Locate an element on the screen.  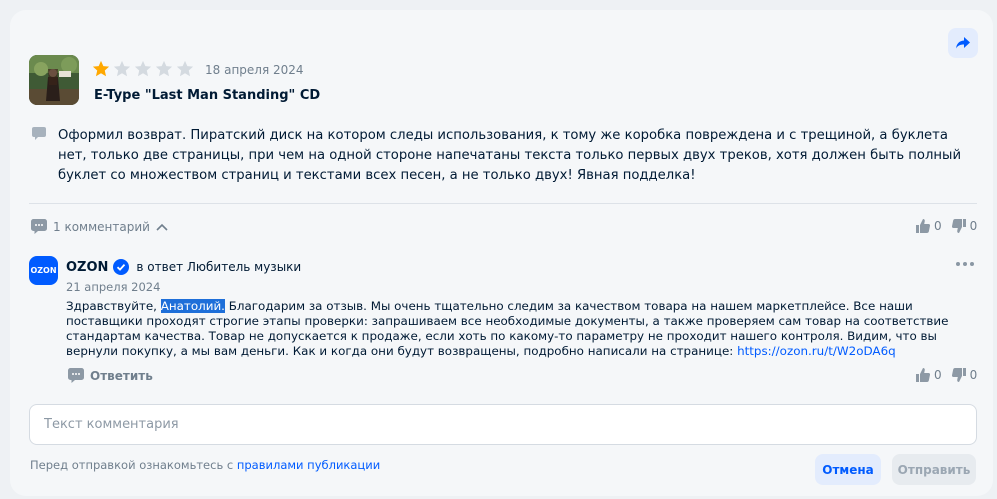
reply-header: OZON в ответ Любитель музыки is located at coordinates (183, 267).